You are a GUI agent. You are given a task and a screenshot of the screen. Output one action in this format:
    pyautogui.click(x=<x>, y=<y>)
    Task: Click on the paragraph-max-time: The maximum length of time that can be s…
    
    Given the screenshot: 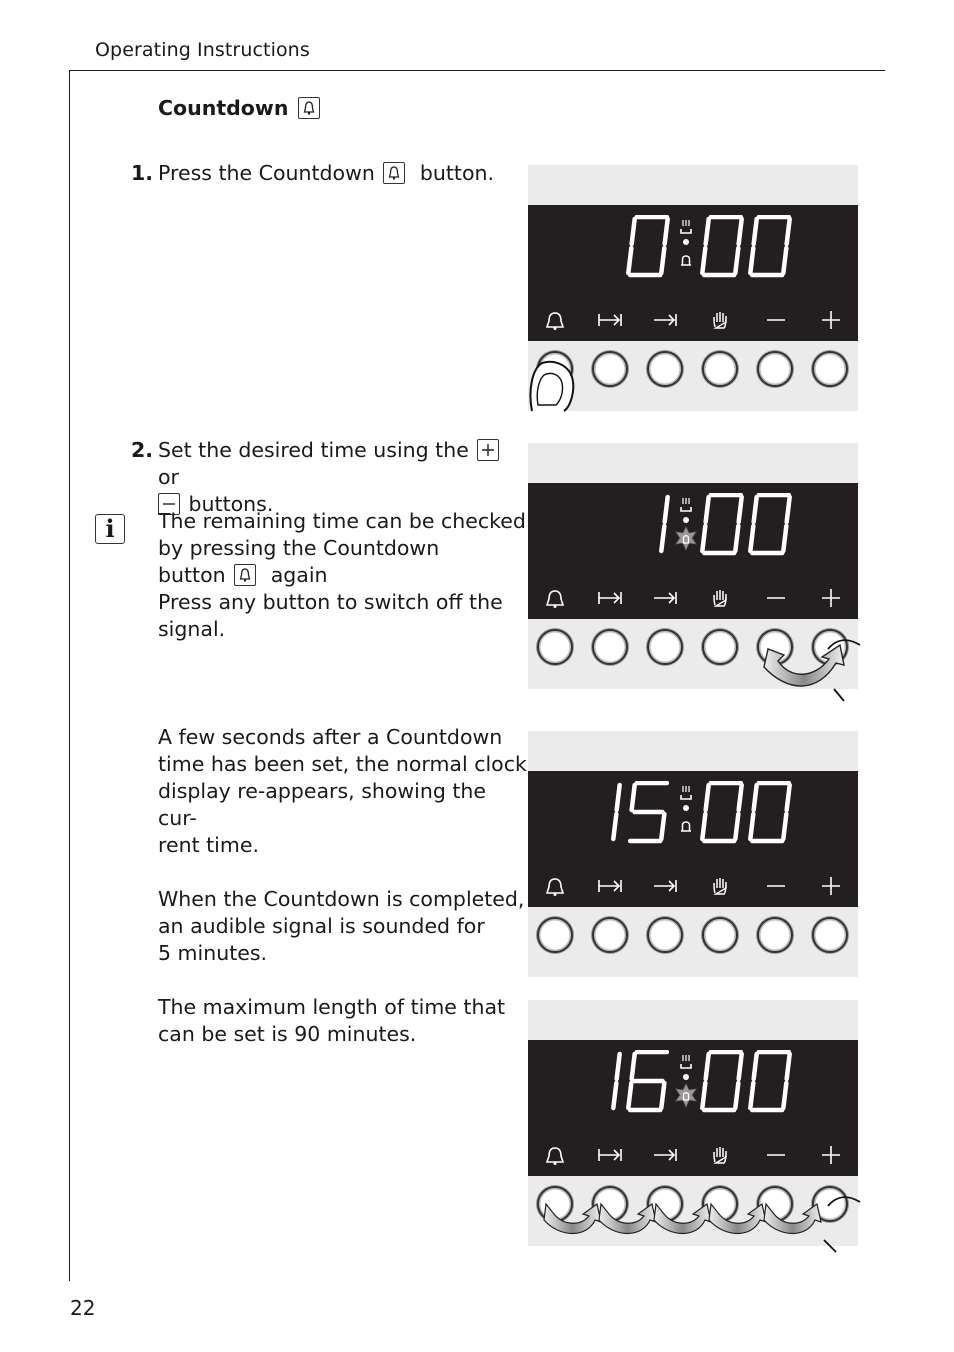 What is the action you would take?
    pyautogui.click(x=343, y=1021)
    